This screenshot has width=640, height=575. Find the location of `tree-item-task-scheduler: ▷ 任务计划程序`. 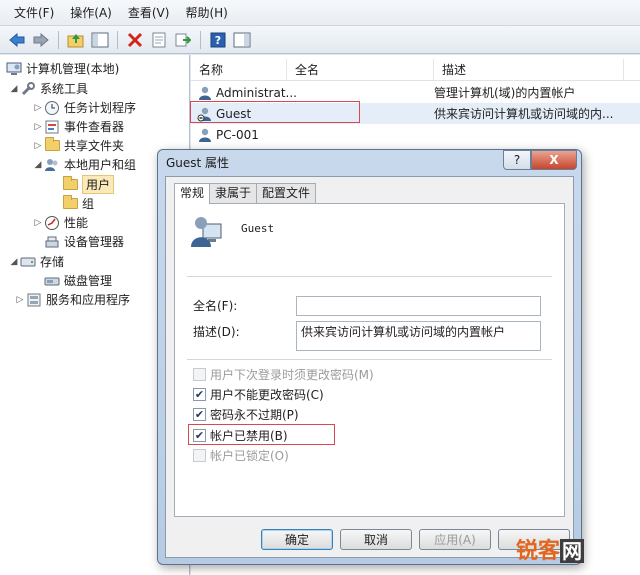

tree-item-task-scheduler: ▷ 任务计划程序 is located at coordinates (84, 107).